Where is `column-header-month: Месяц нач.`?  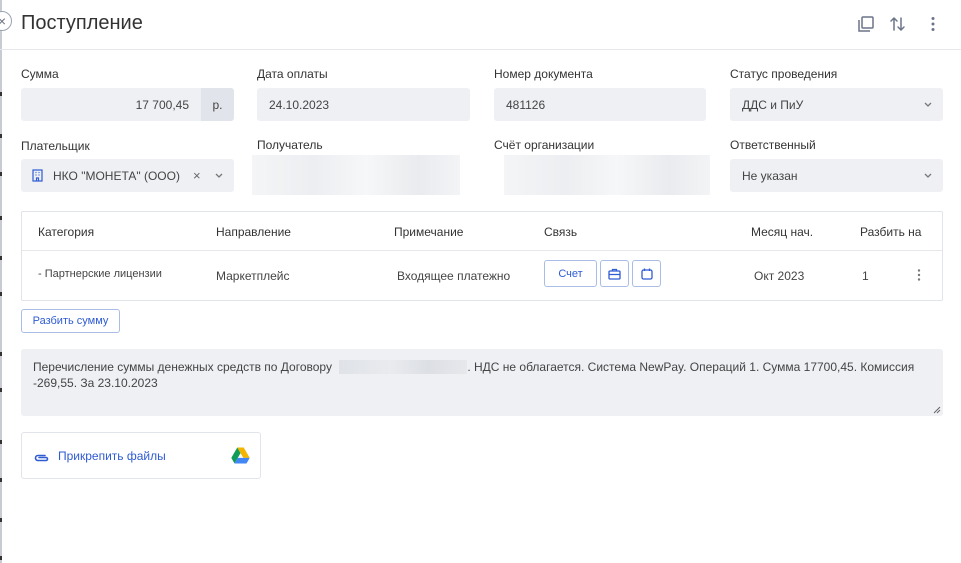
column-header-month: Месяц нач. is located at coordinates (782, 232).